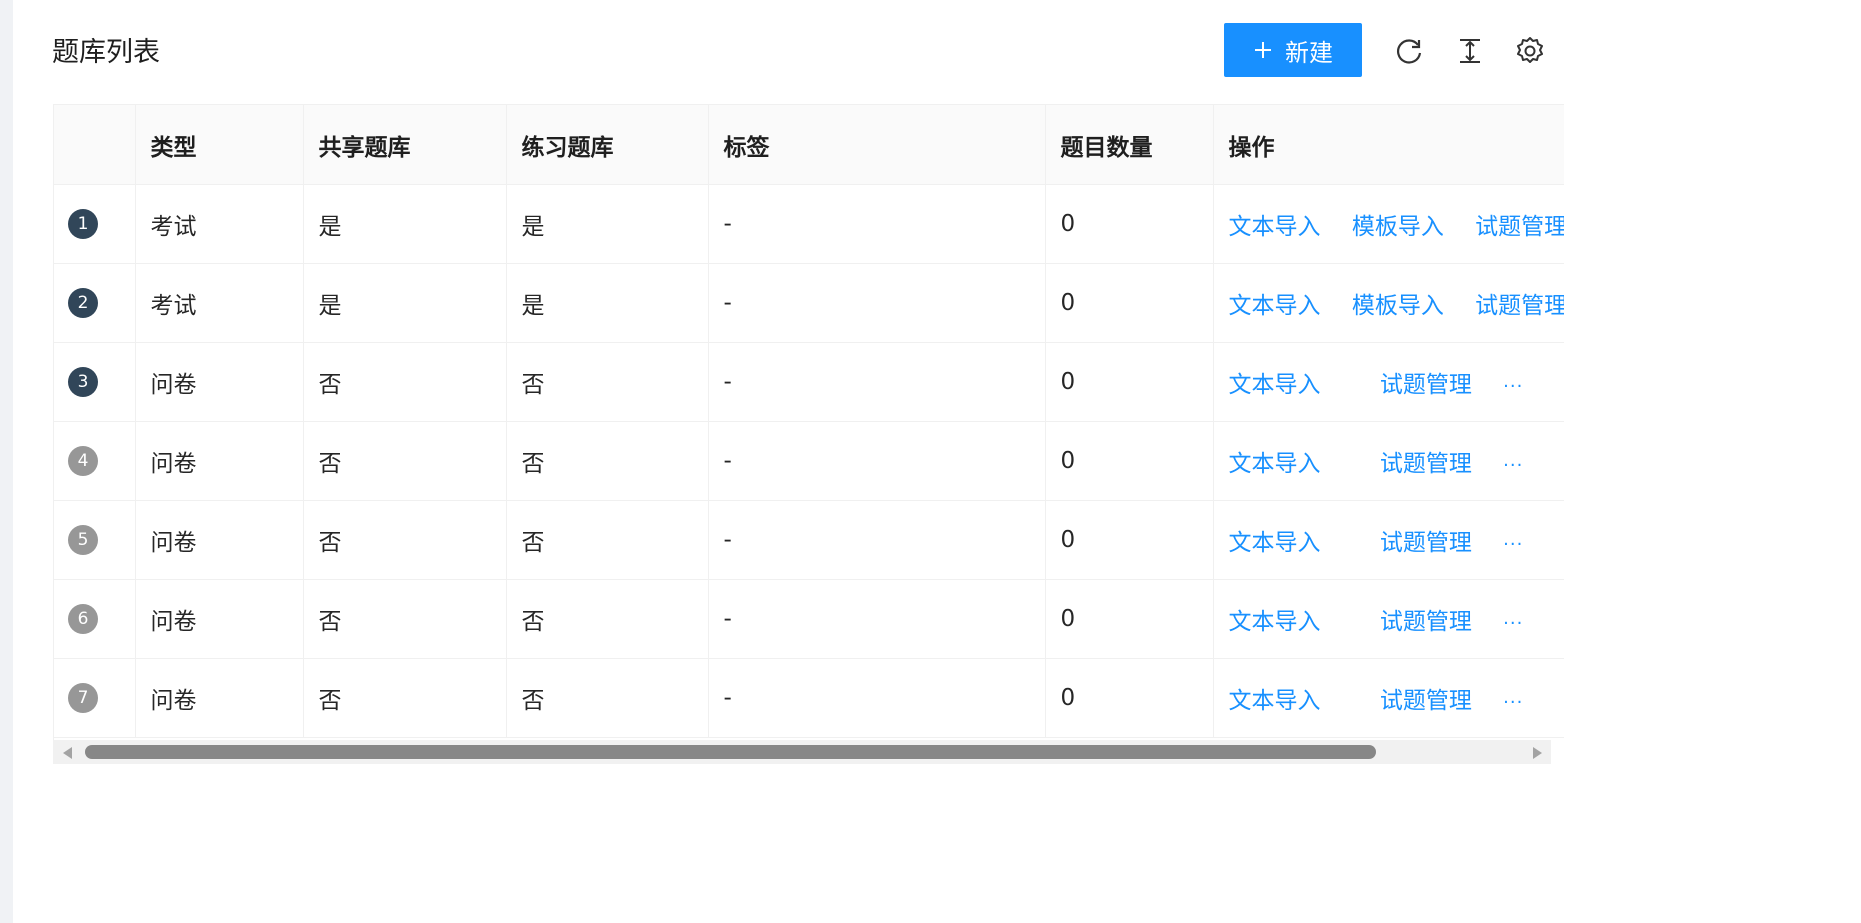 The width and height of the screenshot is (1861, 923). I want to click on new-button-label: 新建, so click(1309, 52).